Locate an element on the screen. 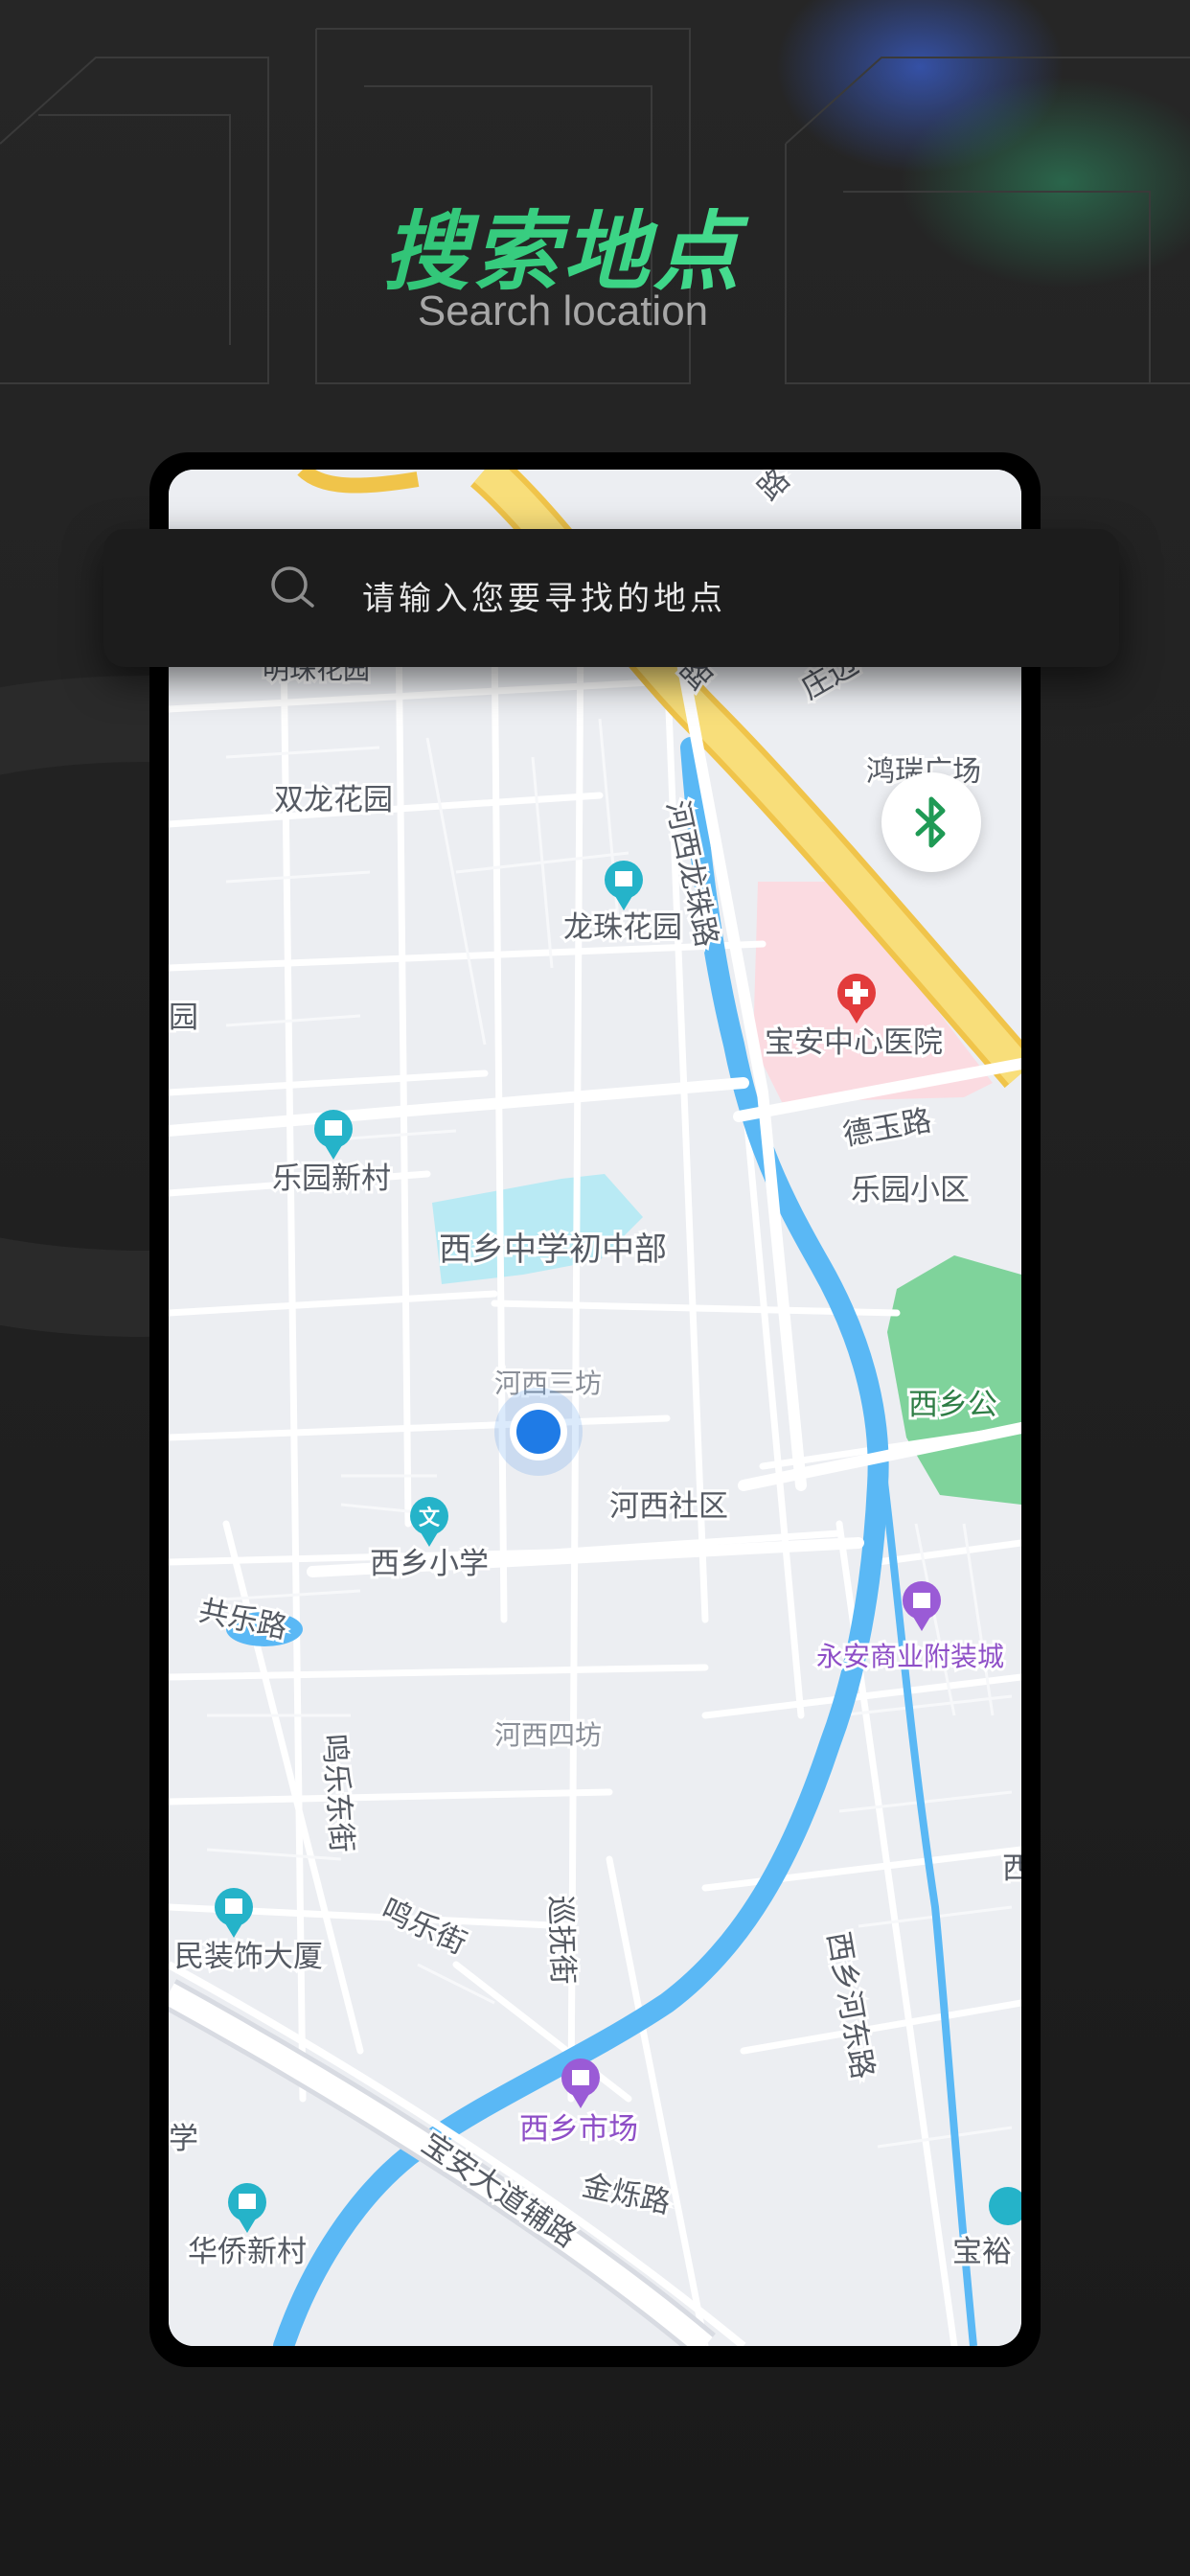 This screenshot has width=1190, height=2576. bluetooth-icon is located at coordinates (931, 822).